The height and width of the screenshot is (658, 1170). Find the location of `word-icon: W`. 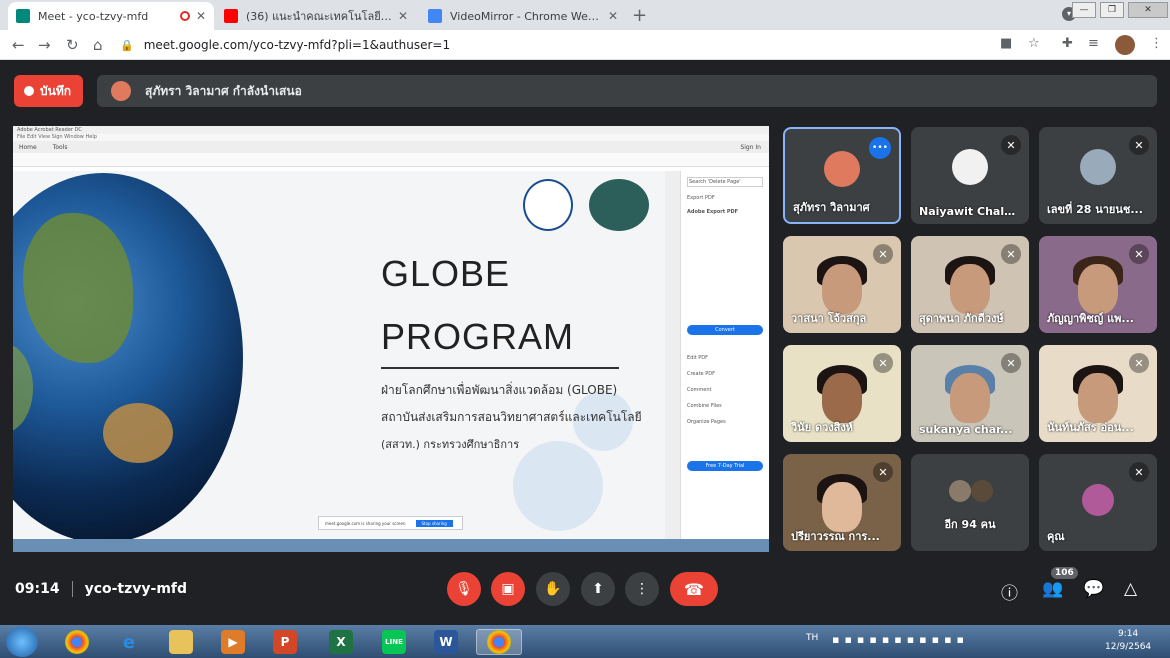

word-icon: W is located at coordinates (446, 642).